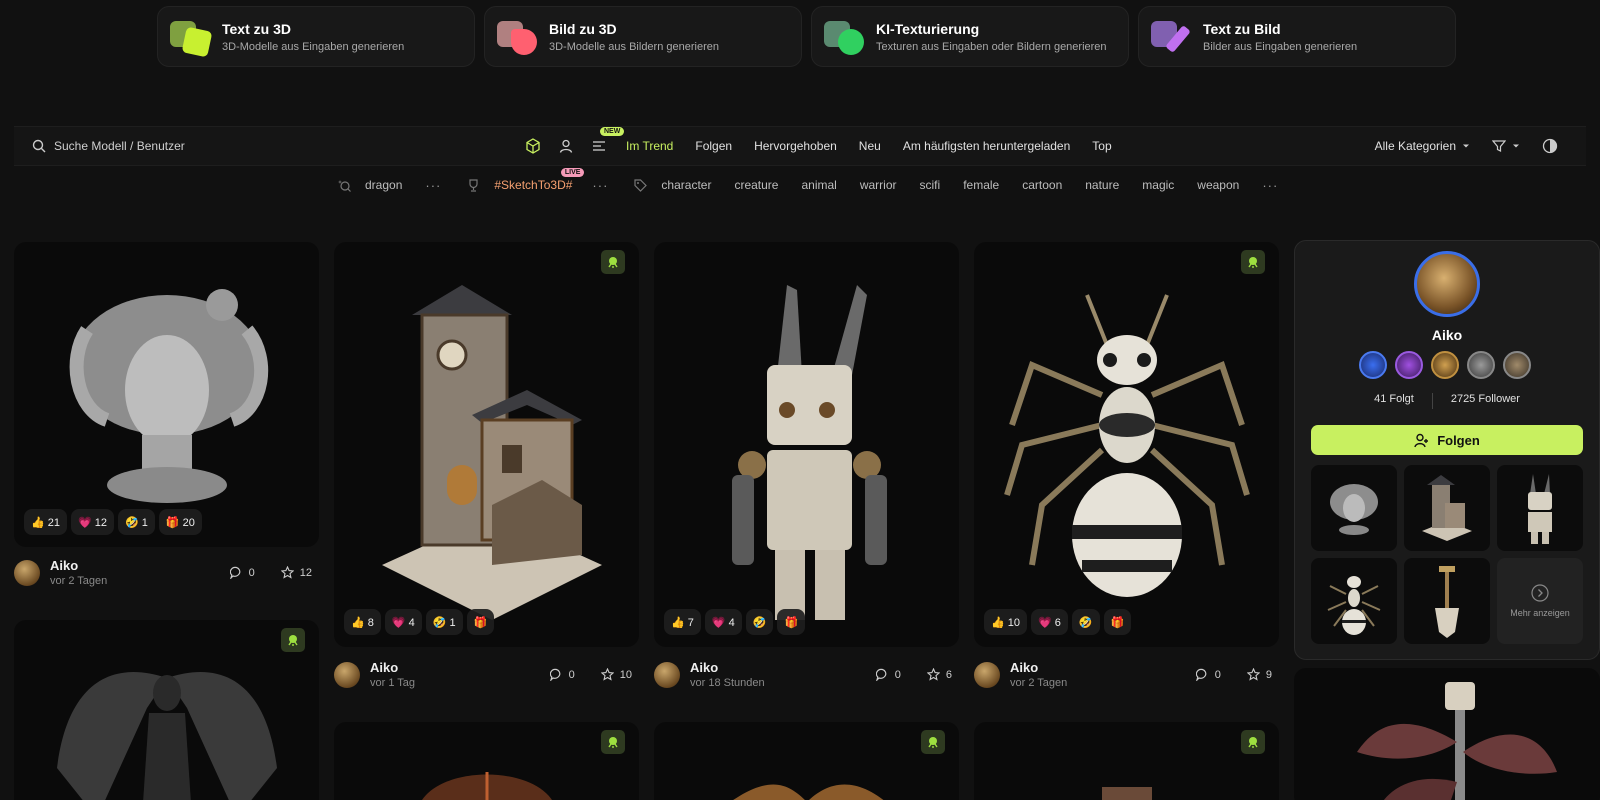  What do you see at coordinates (539, 180) in the screenshot?
I see `challenge-tag: #SketchTo3D# LIVE` at bounding box center [539, 180].